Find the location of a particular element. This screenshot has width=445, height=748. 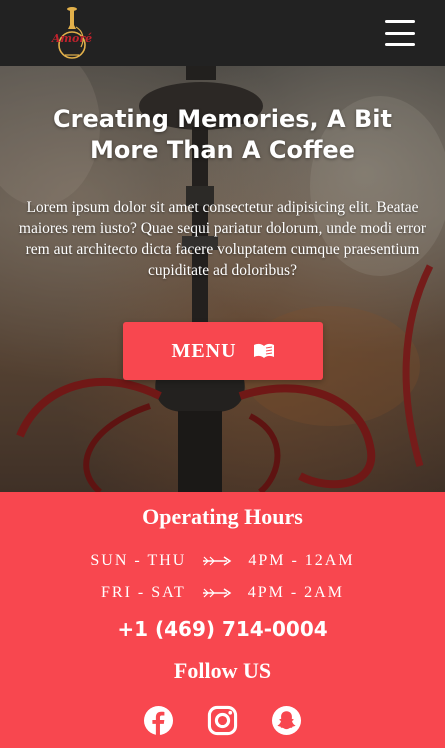

logo-text: Amoré is located at coordinates (71, 38).